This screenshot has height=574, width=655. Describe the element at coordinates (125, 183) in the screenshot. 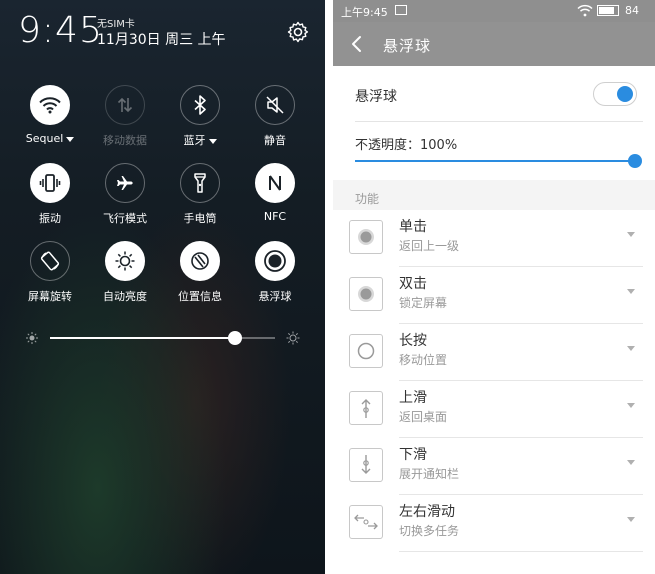

I see `airplane-icon` at that location.